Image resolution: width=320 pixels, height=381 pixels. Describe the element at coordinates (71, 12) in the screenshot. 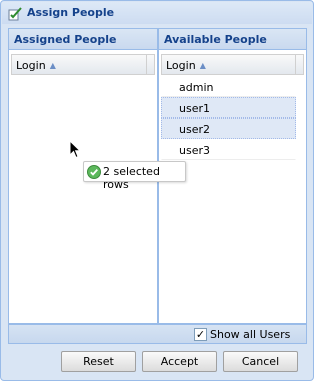

I see `window-title: Assign People` at that location.